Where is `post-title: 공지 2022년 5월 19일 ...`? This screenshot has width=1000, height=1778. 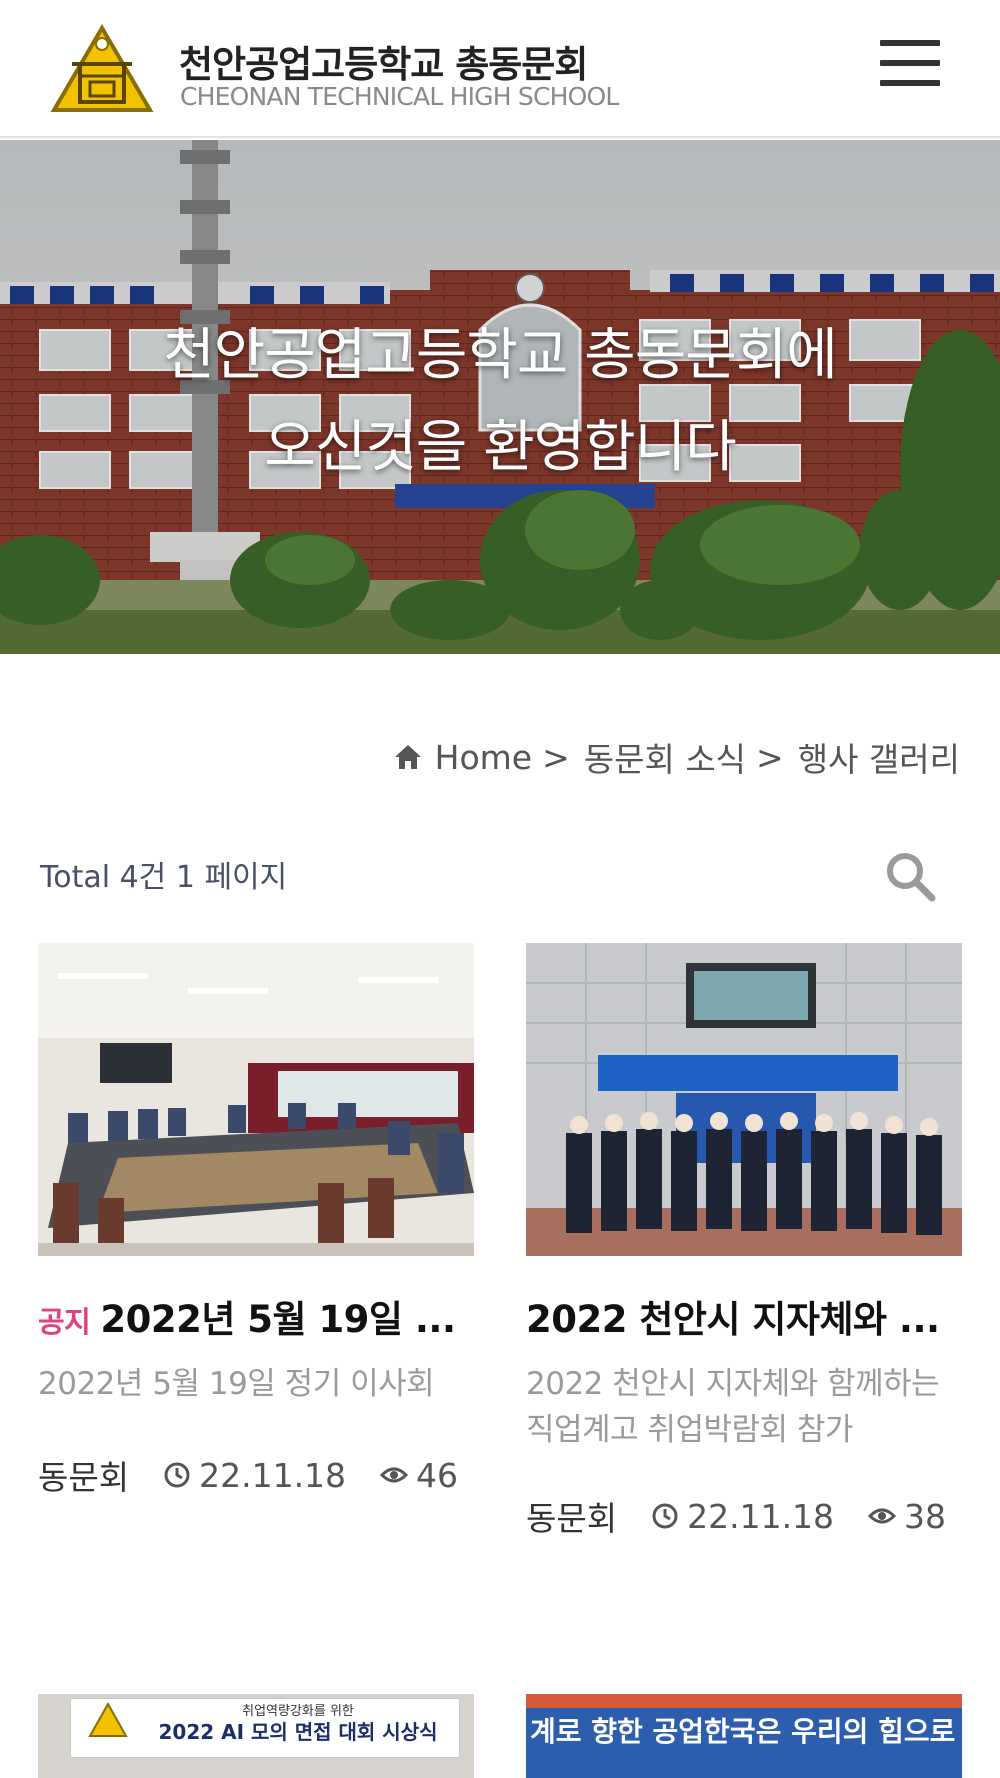 post-title: 공지 2022년 5월 19일 ... is located at coordinates (256, 1316).